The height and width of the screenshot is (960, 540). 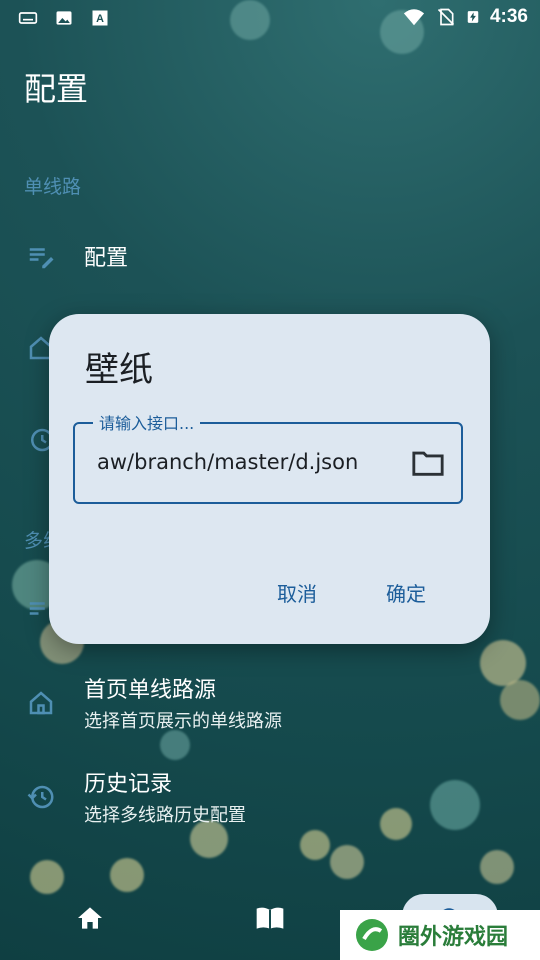 I want to click on row-history-title: 历史记录, so click(x=128, y=782).